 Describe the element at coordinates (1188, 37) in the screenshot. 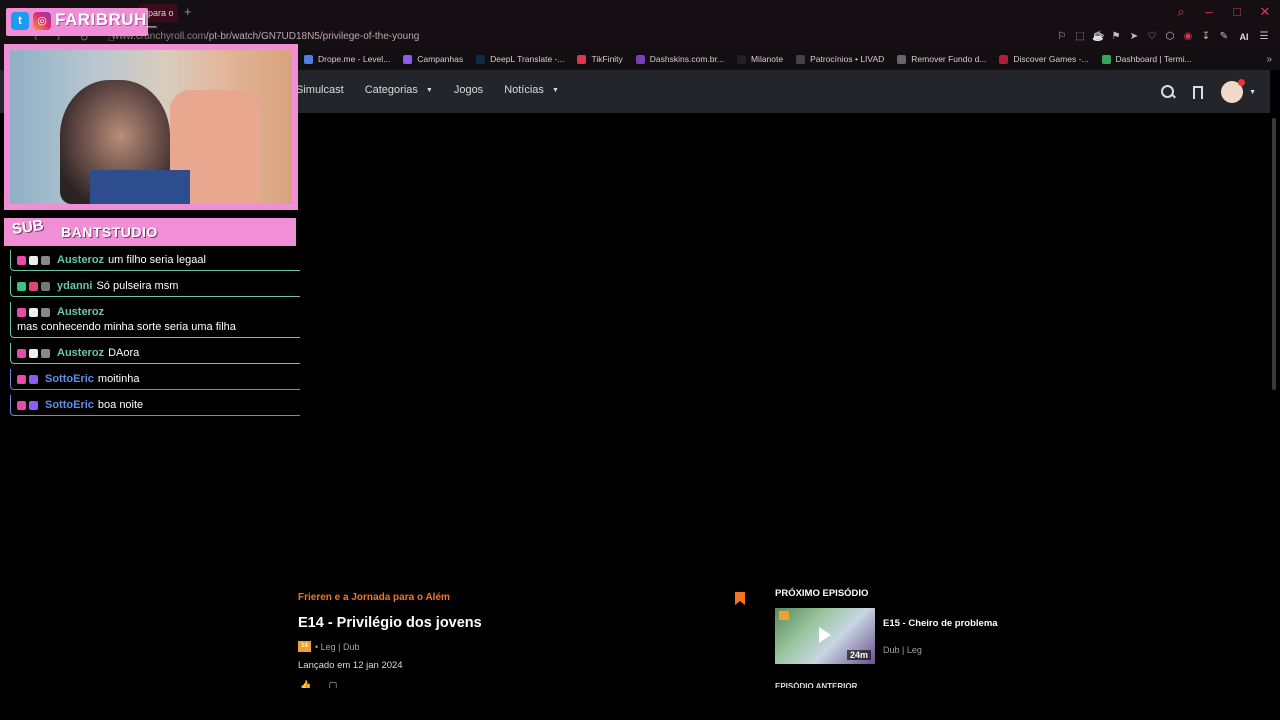

I see `recording-icon: ◉` at that location.